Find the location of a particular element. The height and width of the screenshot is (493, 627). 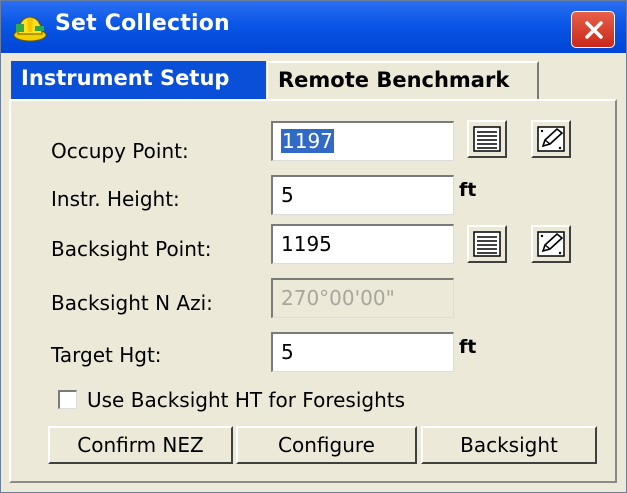

occupy-point-value: 1197 is located at coordinates (307, 141).